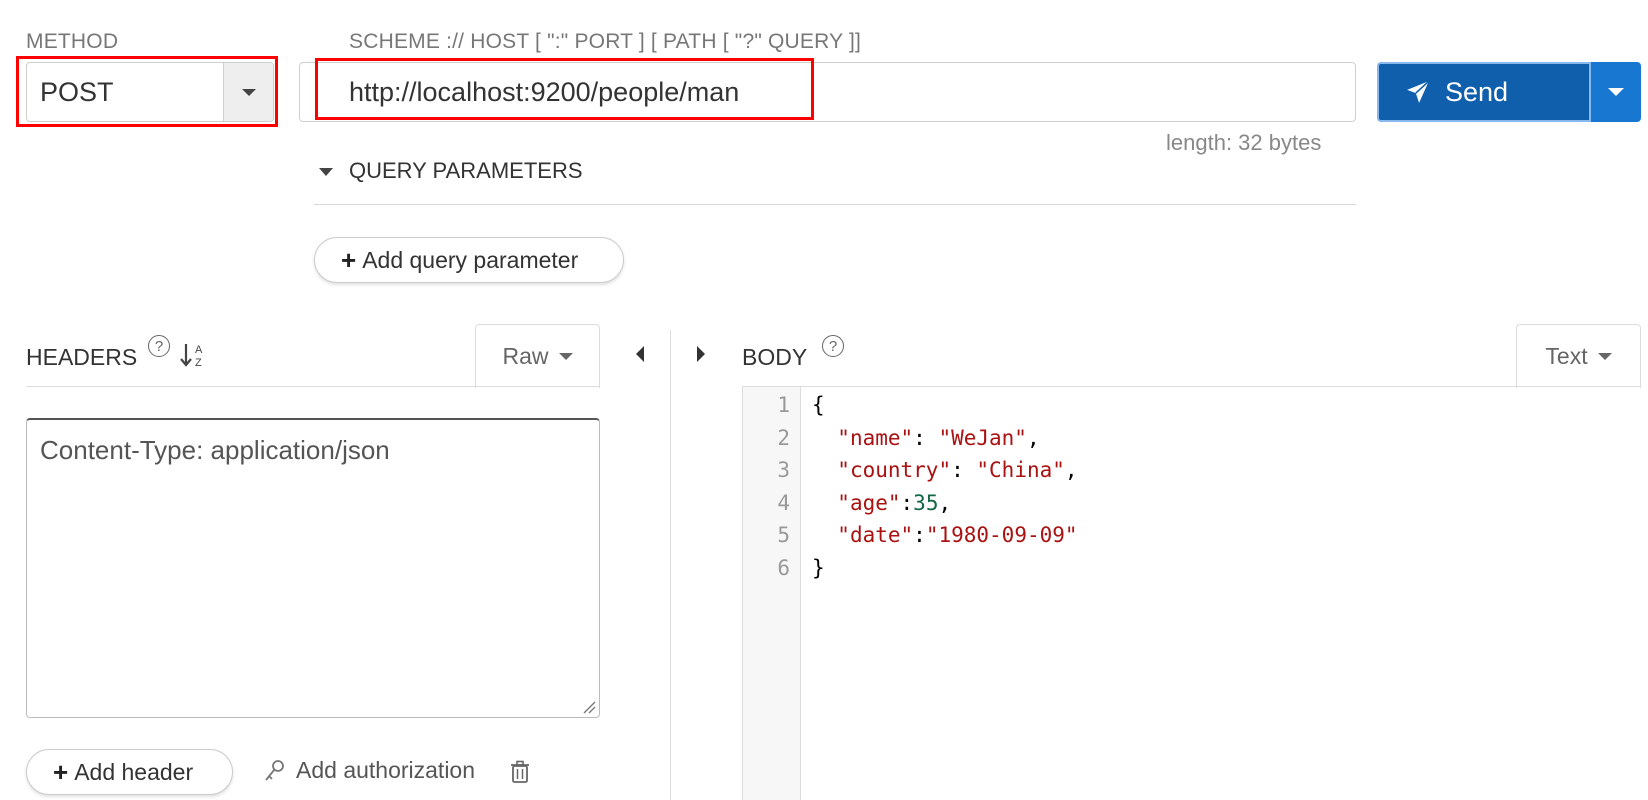 Image resolution: width=1648 pixels, height=800 pixels. I want to click on trash-icon, so click(520, 772).